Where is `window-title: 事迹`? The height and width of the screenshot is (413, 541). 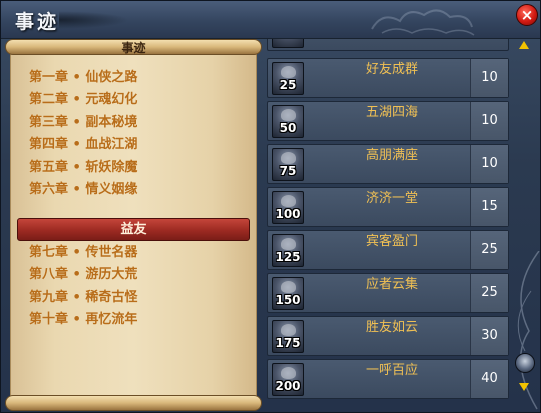 window-title: 事迹 is located at coordinates (37, 22).